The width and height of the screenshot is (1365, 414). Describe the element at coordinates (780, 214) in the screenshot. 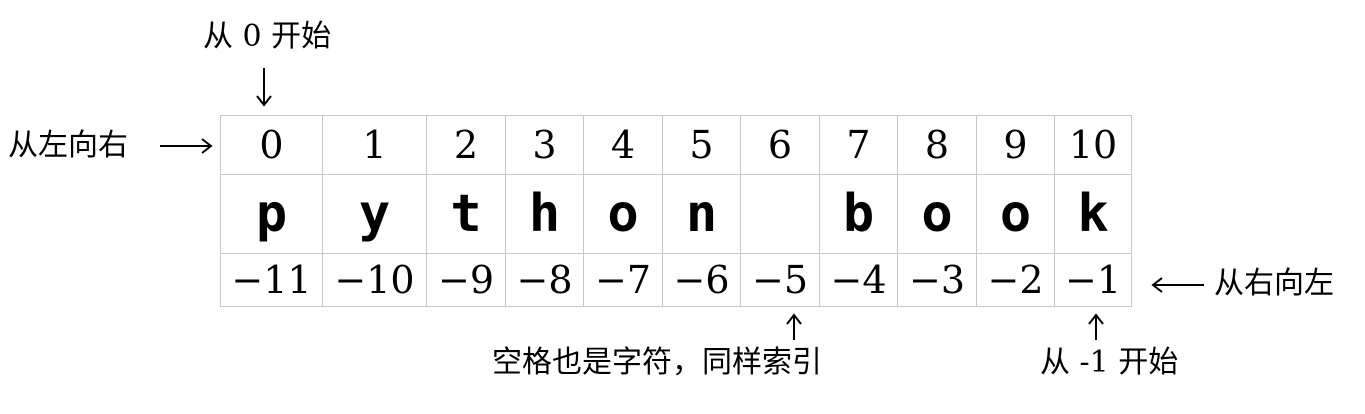

I see `space-character-cell` at that location.